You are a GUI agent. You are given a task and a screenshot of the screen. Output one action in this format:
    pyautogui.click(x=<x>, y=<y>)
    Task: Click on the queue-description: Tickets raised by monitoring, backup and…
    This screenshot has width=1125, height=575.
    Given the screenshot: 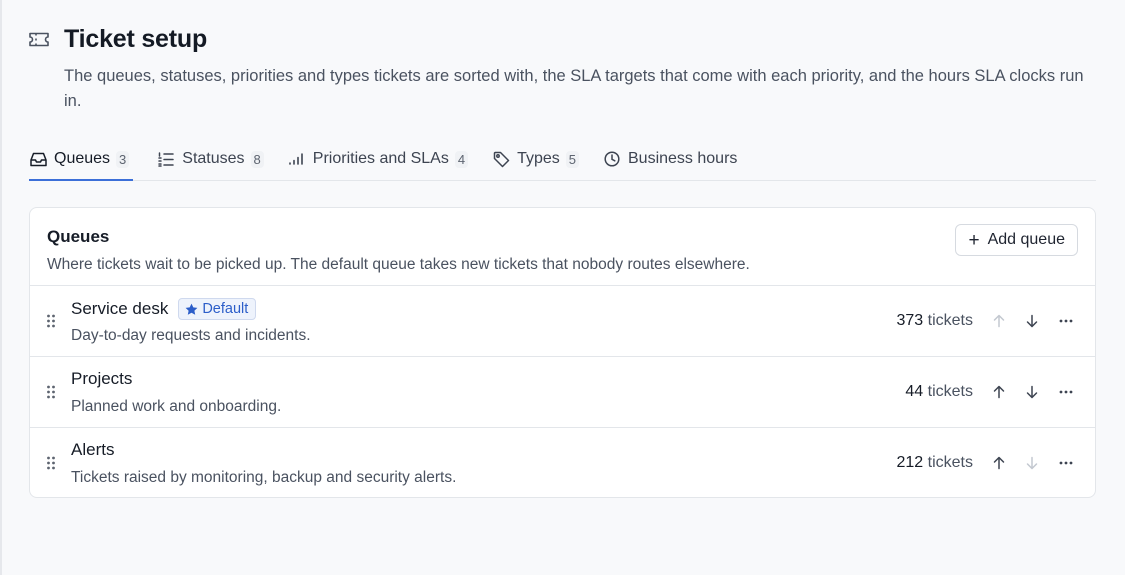 What is the action you would take?
    pyautogui.click(x=264, y=477)
    